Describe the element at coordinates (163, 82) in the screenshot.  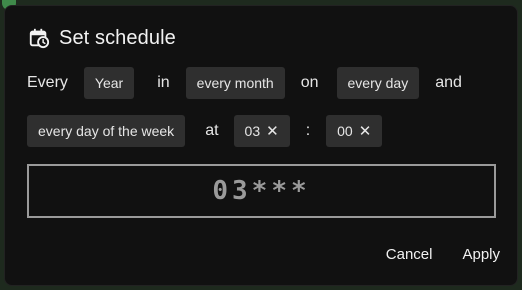
I see `in-label: in` at that location.